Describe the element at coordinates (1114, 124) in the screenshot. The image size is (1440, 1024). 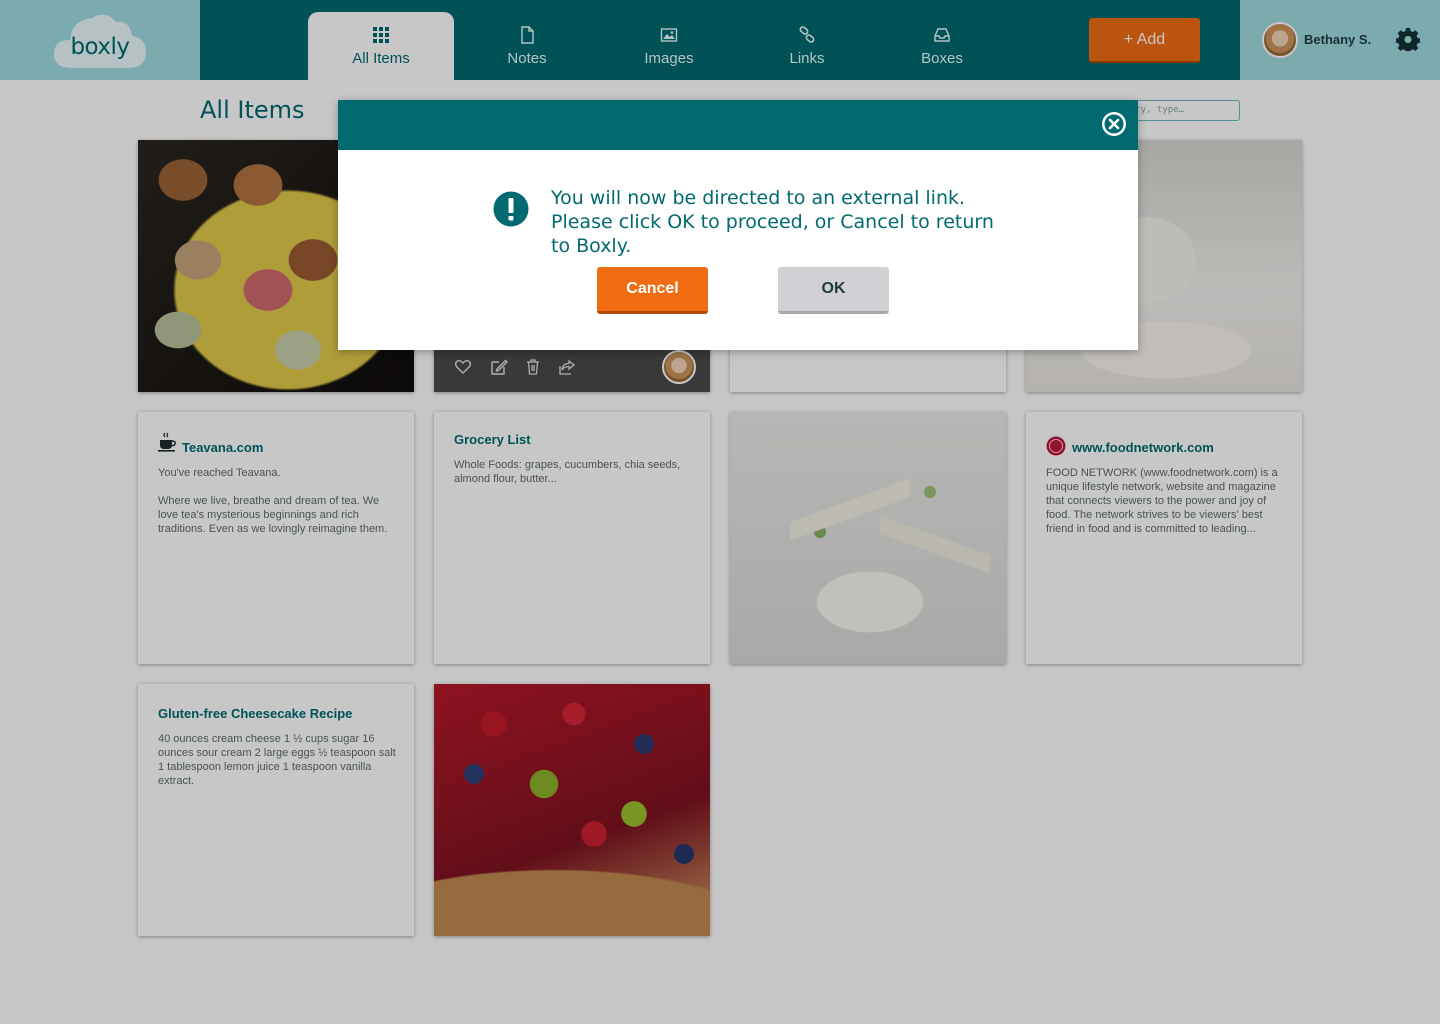
I see `close-icon` at that location.